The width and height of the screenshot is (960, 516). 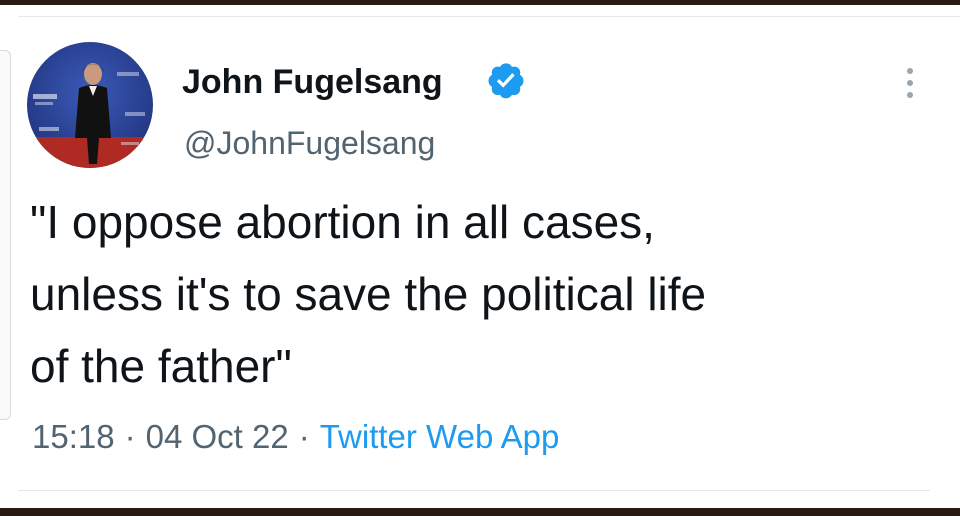 I want to click on tweet-time: 15:18, so click(x=73, y=436).